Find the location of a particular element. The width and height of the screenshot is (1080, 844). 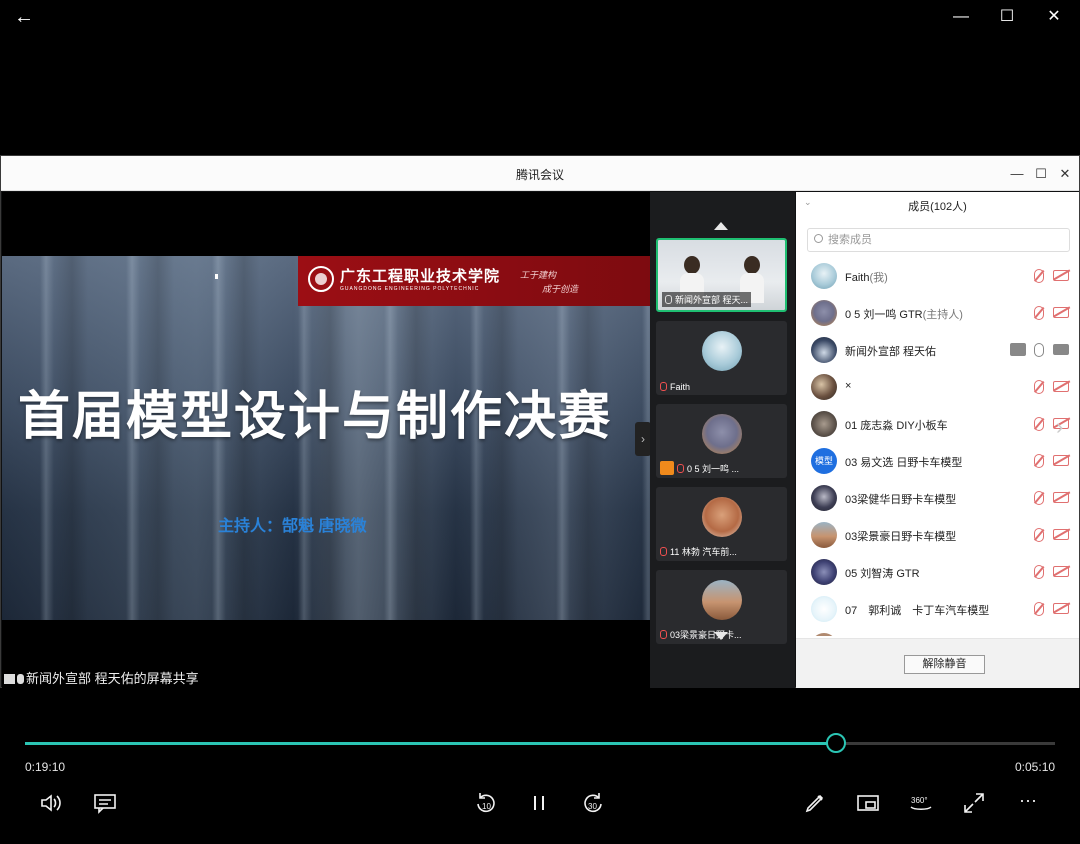

avatar: 模型 is located at coordinates (824, 461).